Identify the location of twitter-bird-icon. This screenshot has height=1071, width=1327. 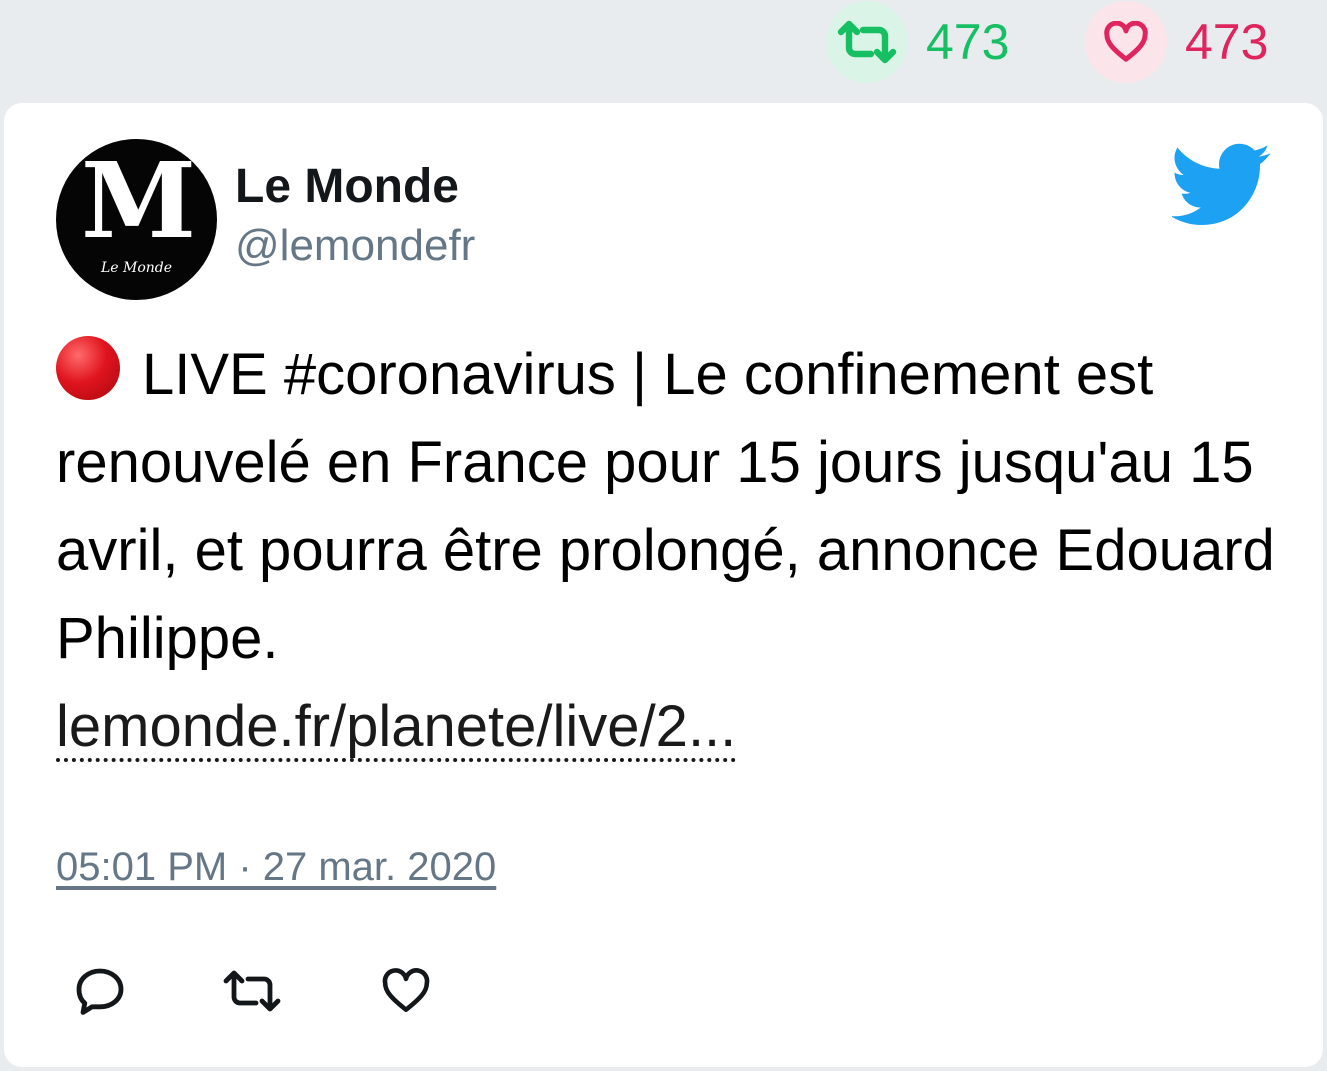
(1221, 185).